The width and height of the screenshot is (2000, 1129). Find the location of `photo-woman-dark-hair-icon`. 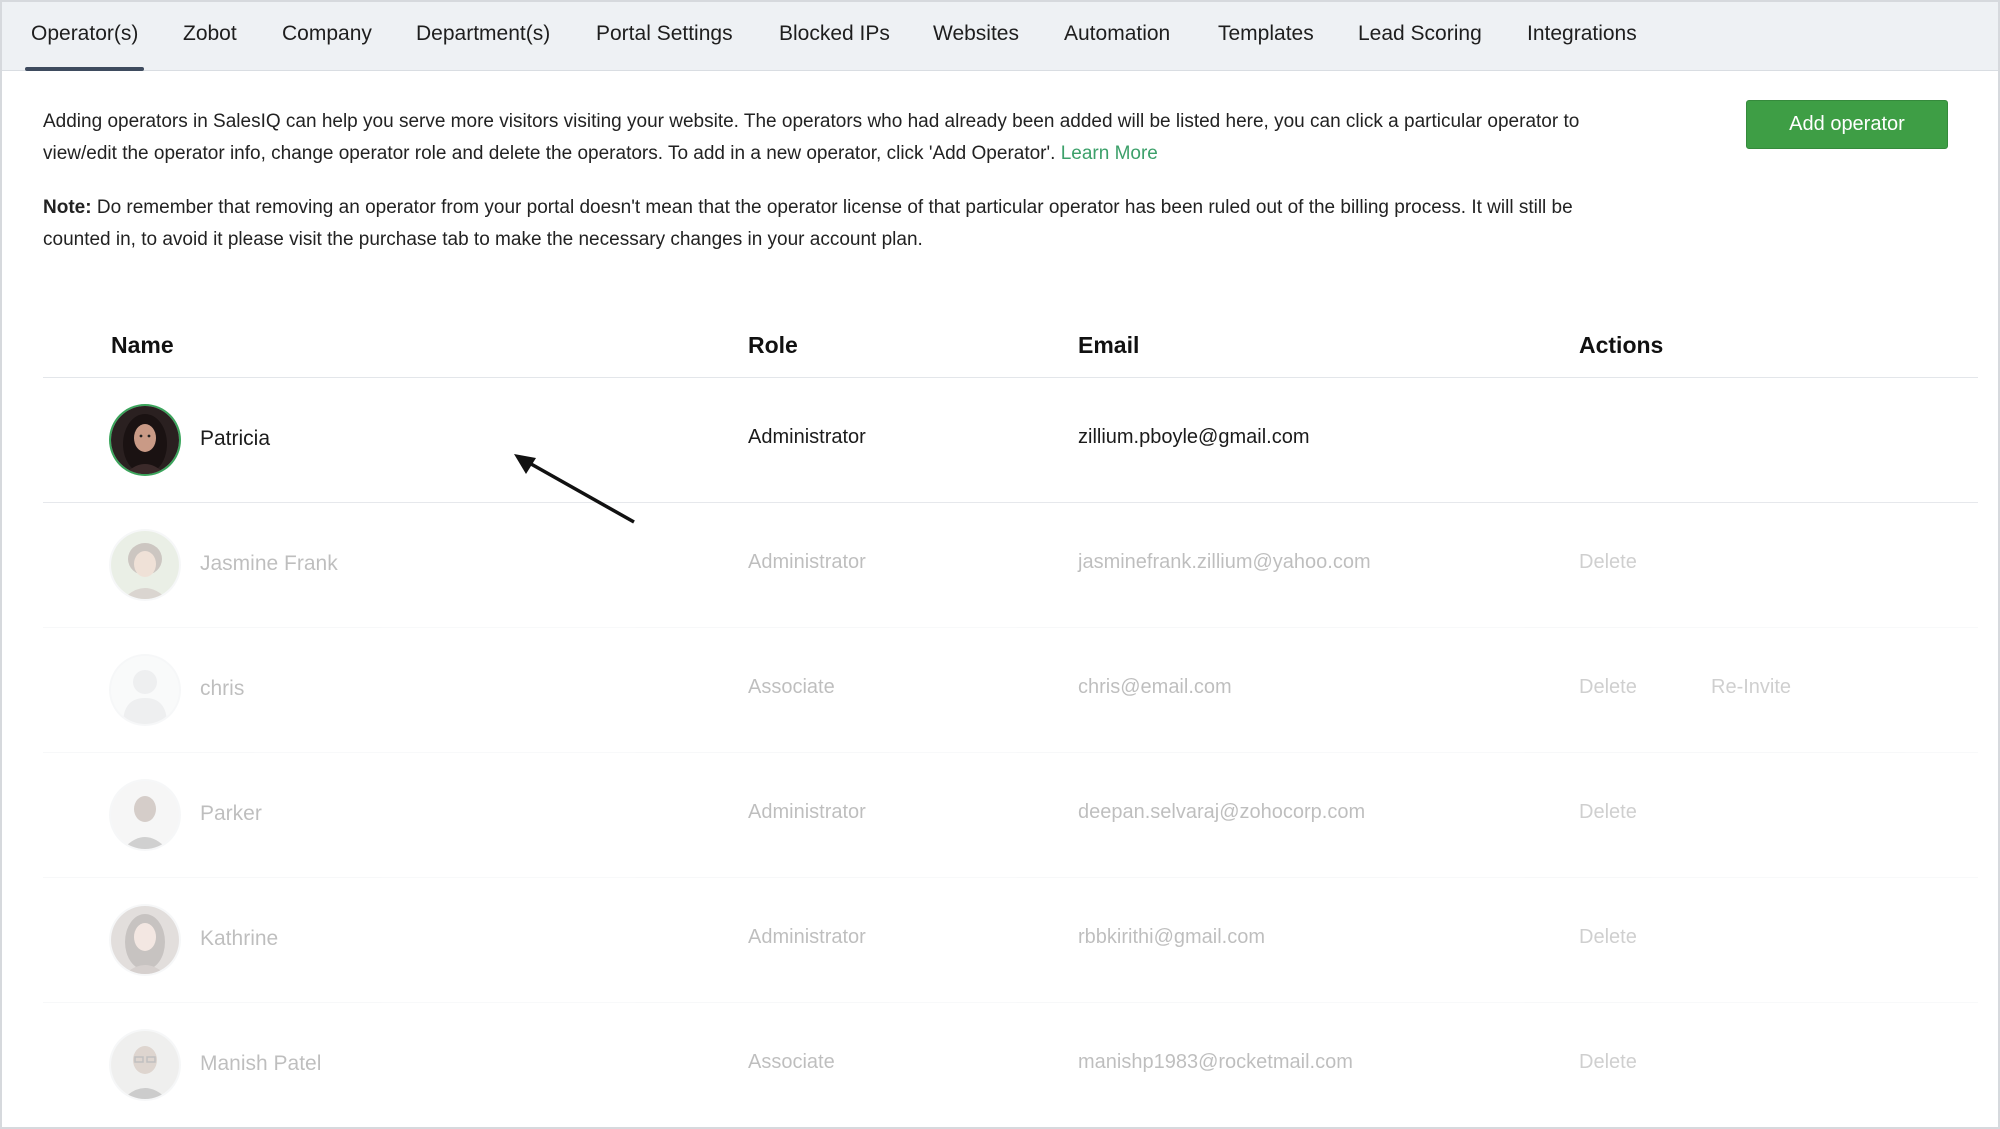

photo-woman-dark-hair-icon is located at coordinates (145, 440).